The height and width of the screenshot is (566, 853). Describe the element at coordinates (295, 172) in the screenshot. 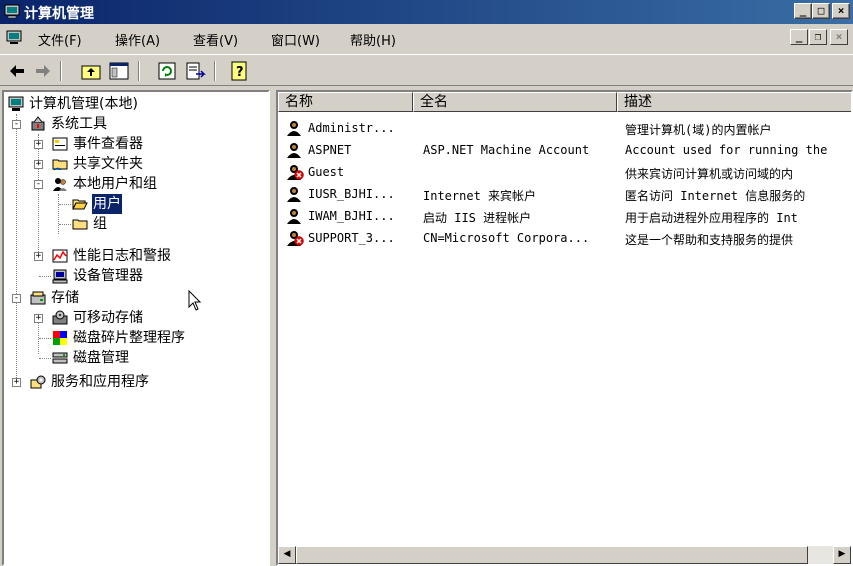

I see `disabled-user-icon` at that location.